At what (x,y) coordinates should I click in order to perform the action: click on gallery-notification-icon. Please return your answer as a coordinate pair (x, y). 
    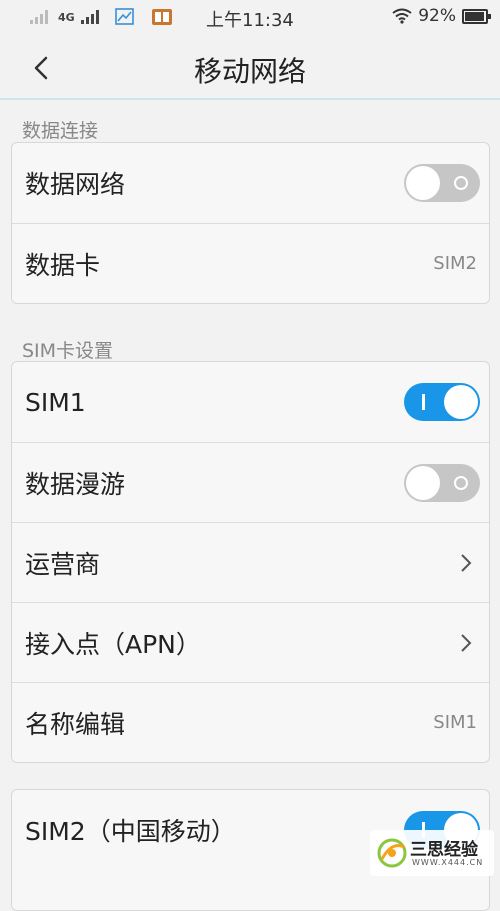
    Looking at the image, I should click on (124, 16).